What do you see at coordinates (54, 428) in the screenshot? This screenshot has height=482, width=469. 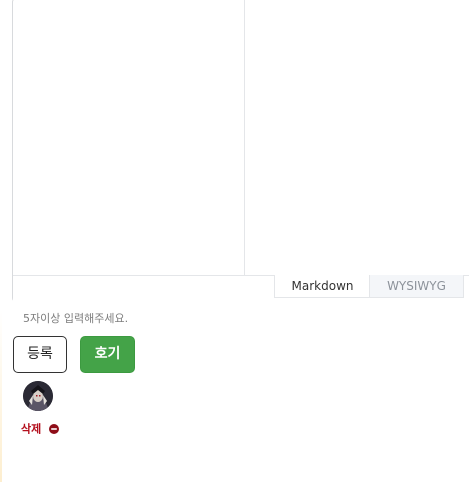 I see `minus-circle-icon` at bounding box center [54, 428].